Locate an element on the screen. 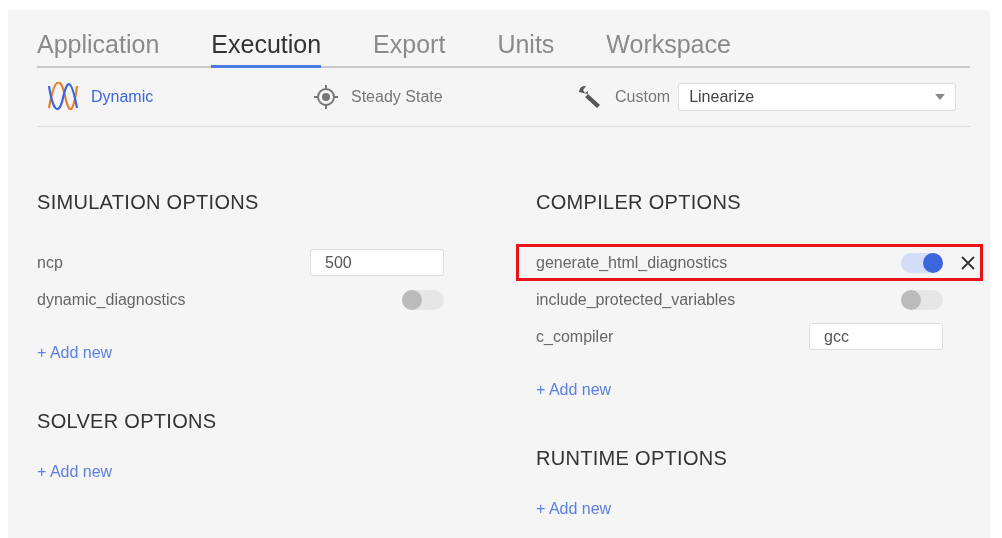 This screenshot has width=1002, height=538. option-value-field: gcc is located at coordinates (876, 336).